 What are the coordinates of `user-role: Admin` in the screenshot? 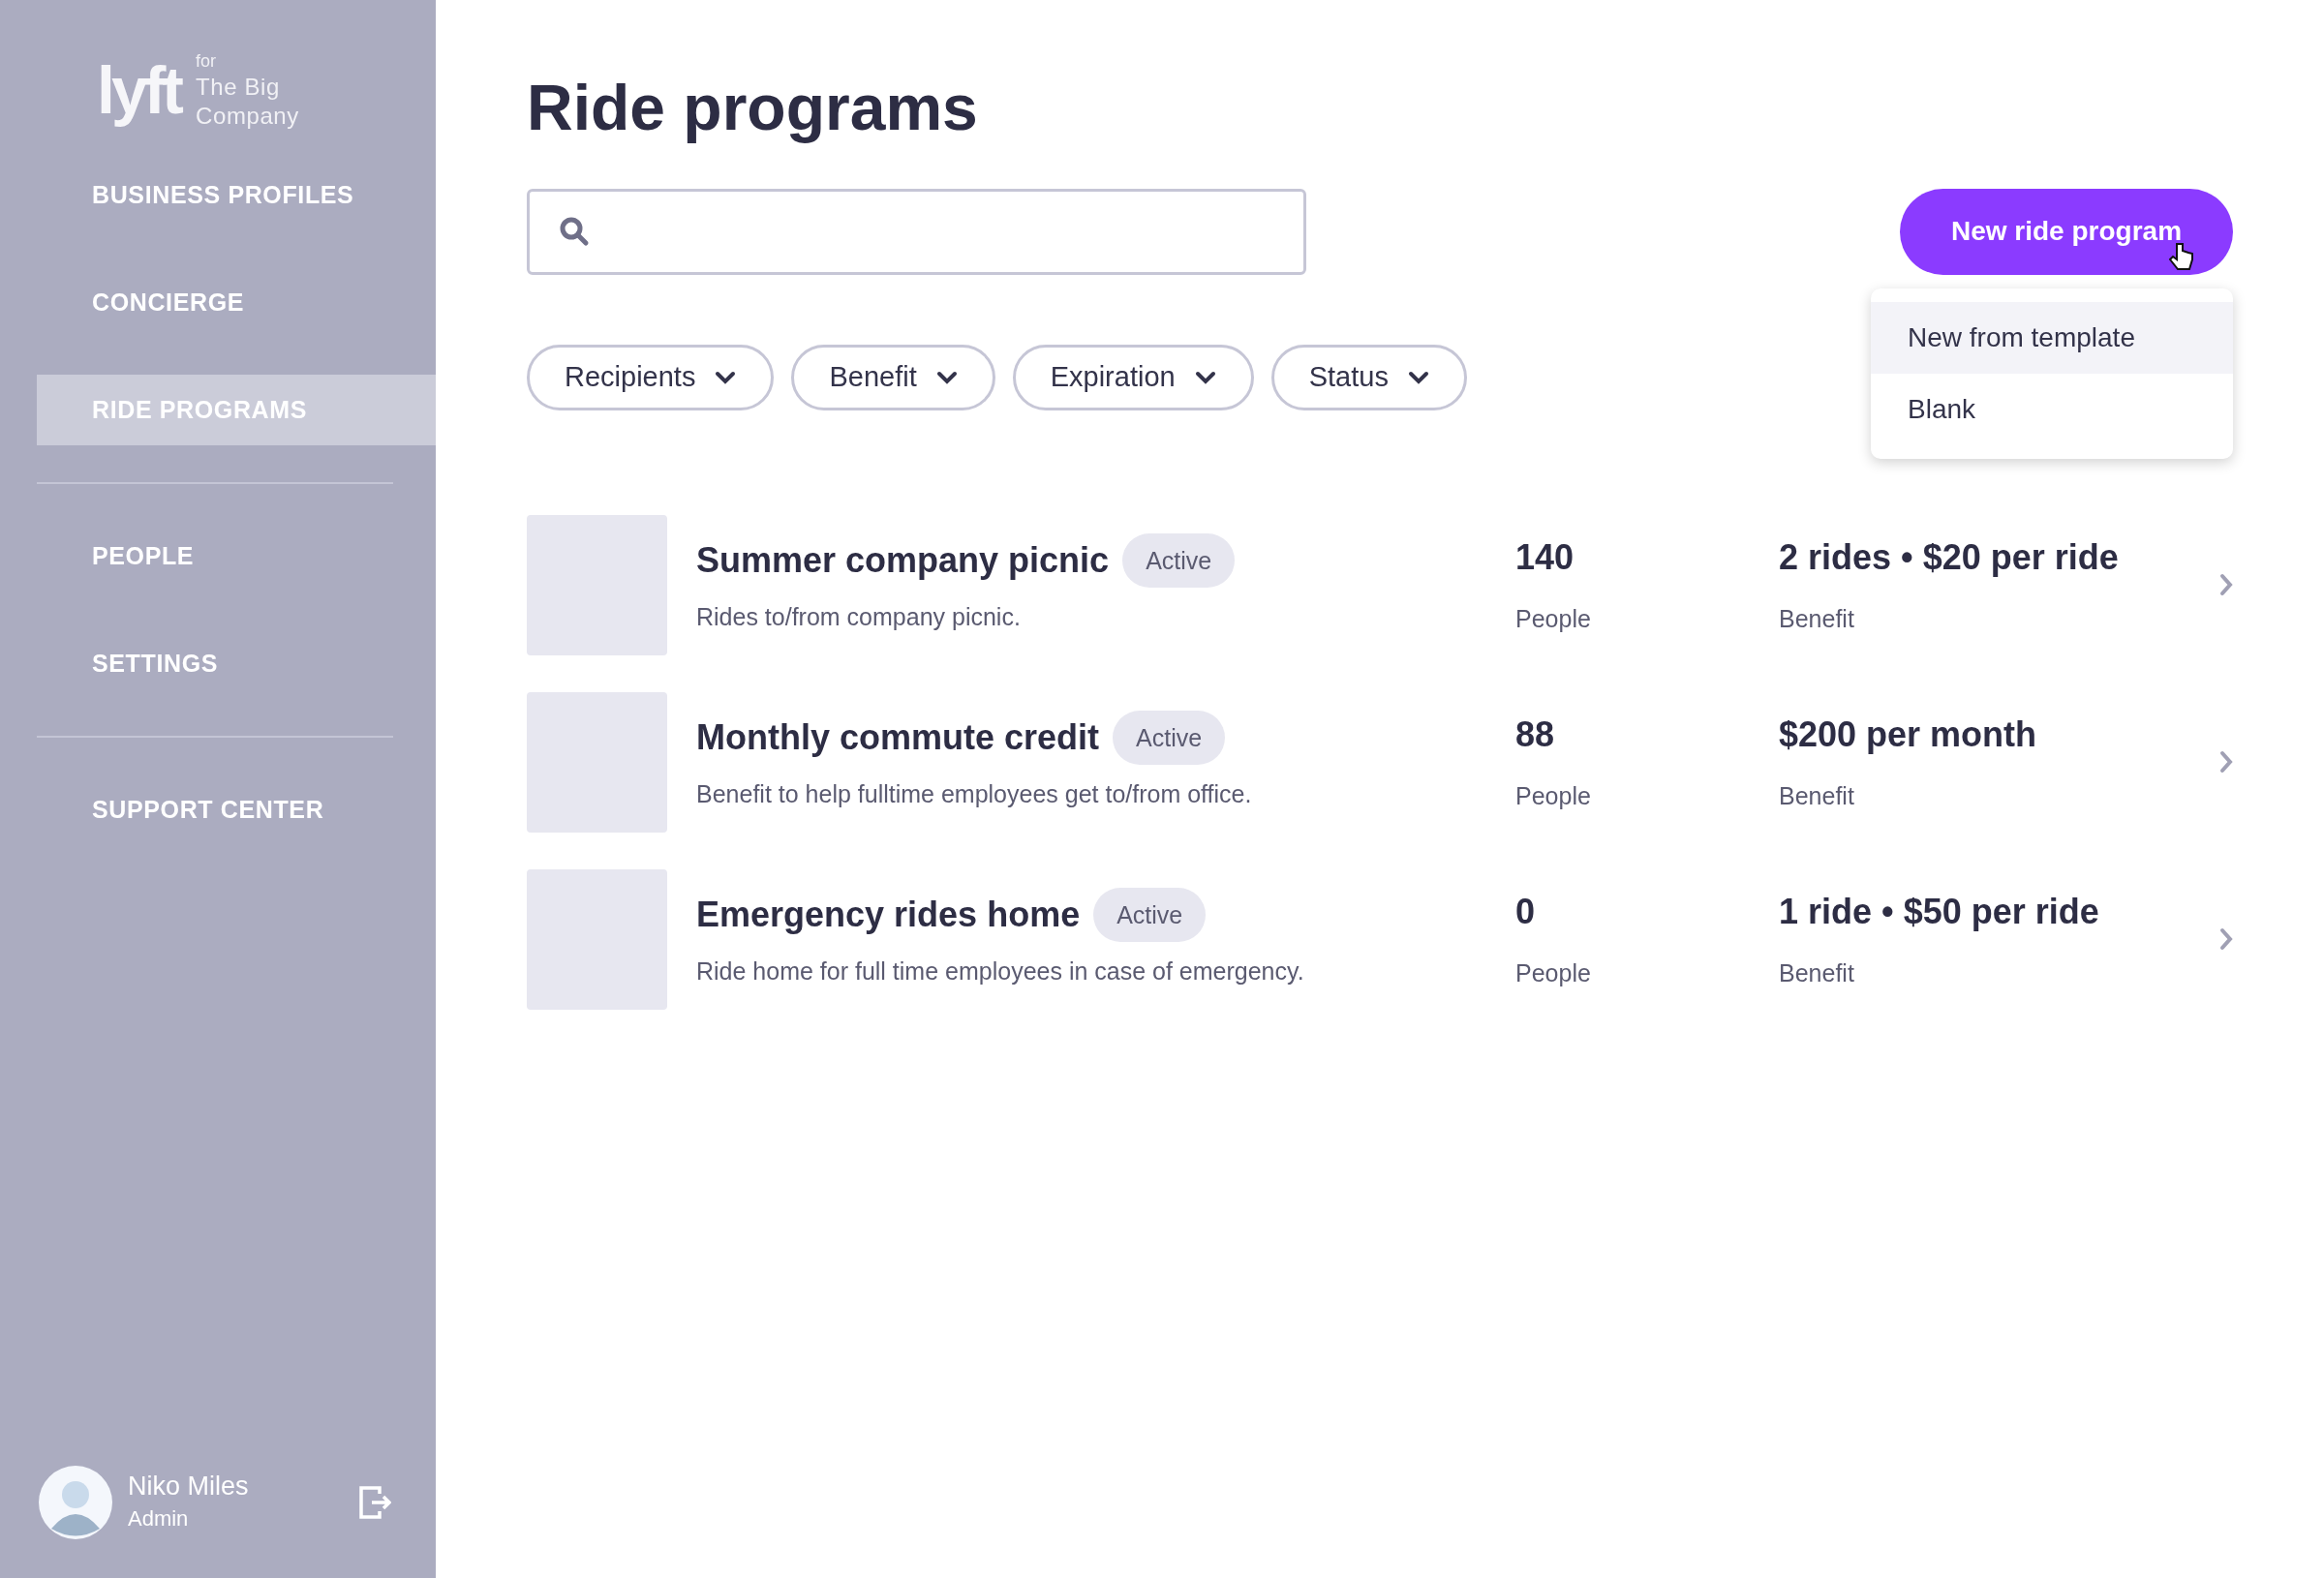 It's located at (159, 1519).